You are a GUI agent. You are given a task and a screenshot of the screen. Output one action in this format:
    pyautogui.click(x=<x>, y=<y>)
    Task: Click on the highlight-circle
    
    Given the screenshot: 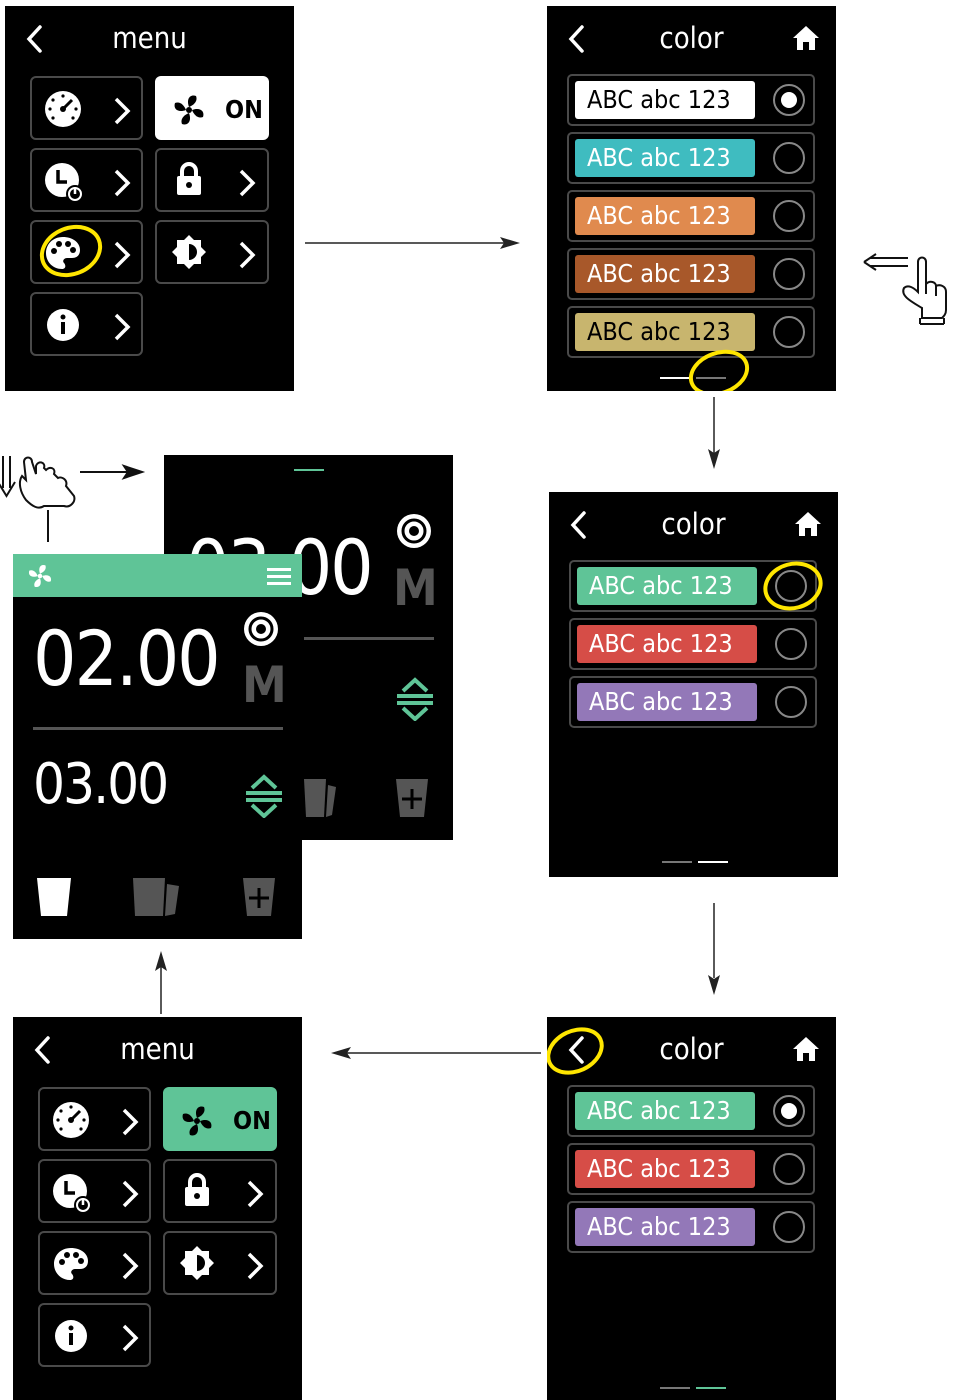 What is the action you would take?
    pyautogui.click(x=579, y=1051)
    